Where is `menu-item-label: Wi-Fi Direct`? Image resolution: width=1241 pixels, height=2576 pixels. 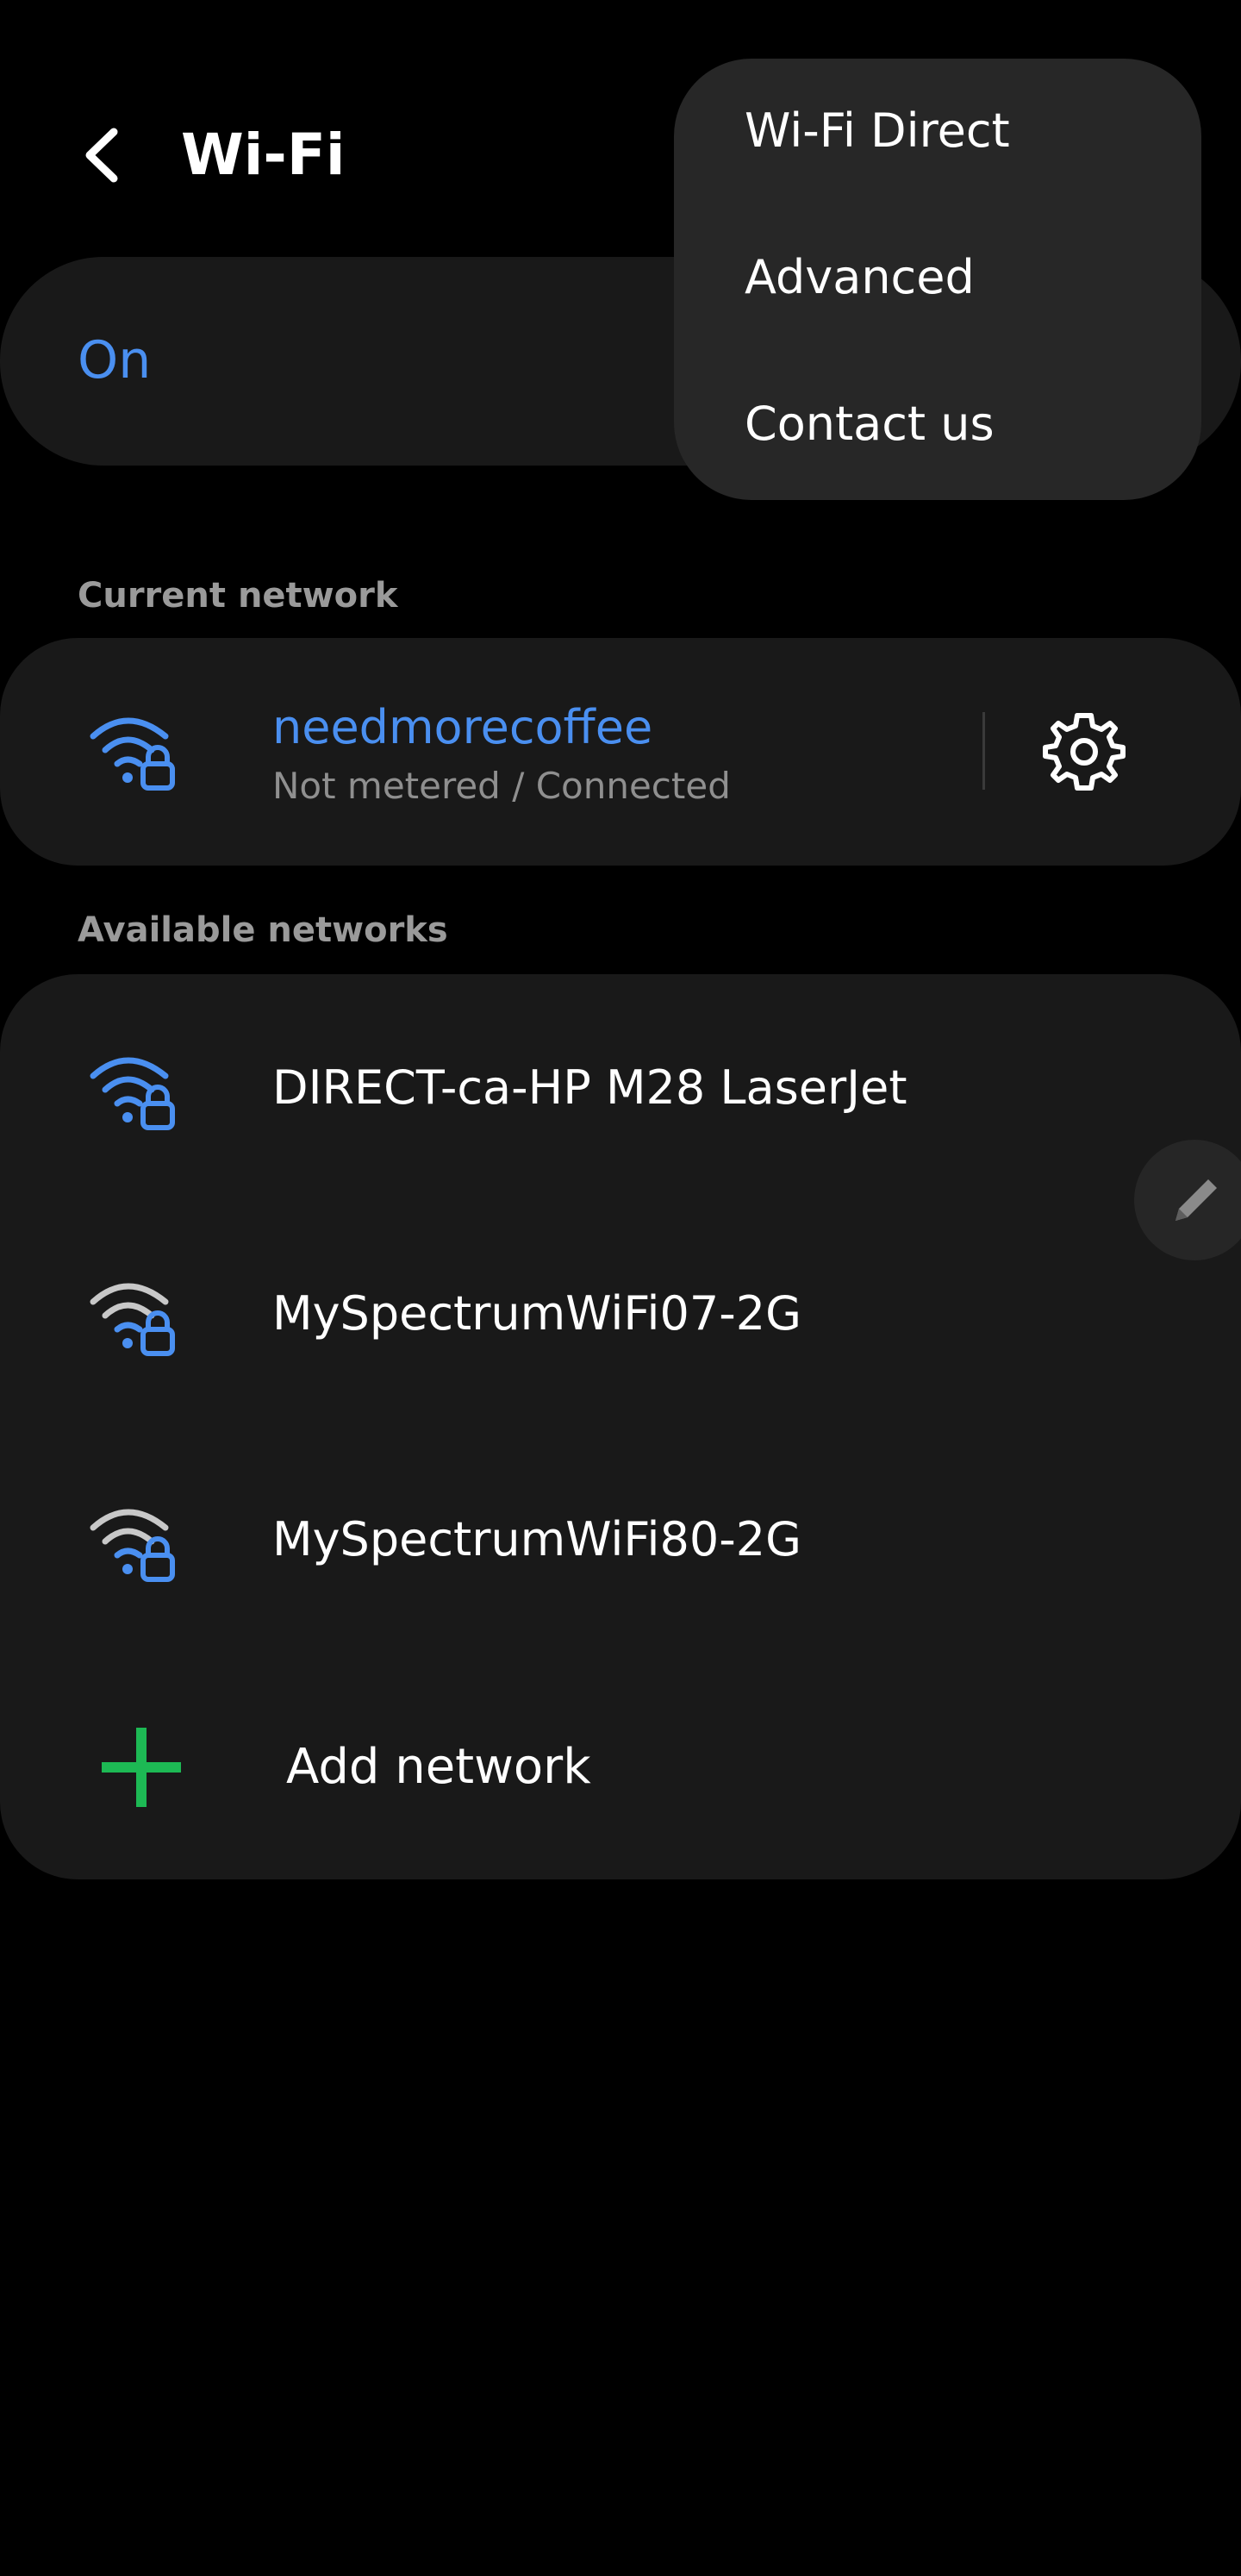
menu-item-label: Wi-Fi Direct is located at coordinates (877, 130).